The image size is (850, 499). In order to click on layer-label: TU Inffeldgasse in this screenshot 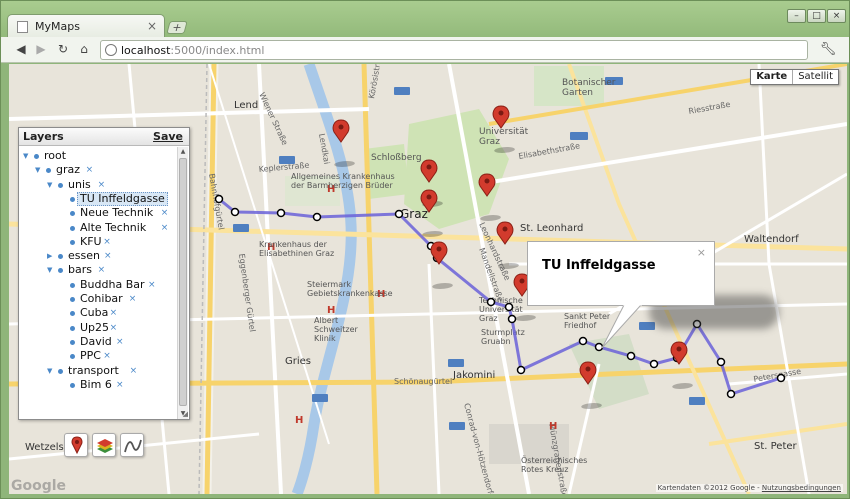, I will do `click(122, 198)`.